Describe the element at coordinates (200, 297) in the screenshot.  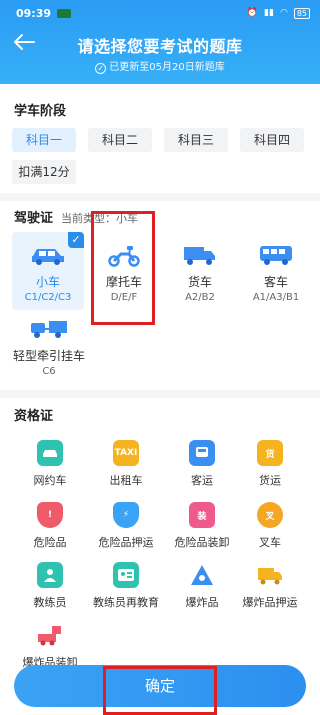
I see `vehicle-license-classes: A2/B2` at that location.